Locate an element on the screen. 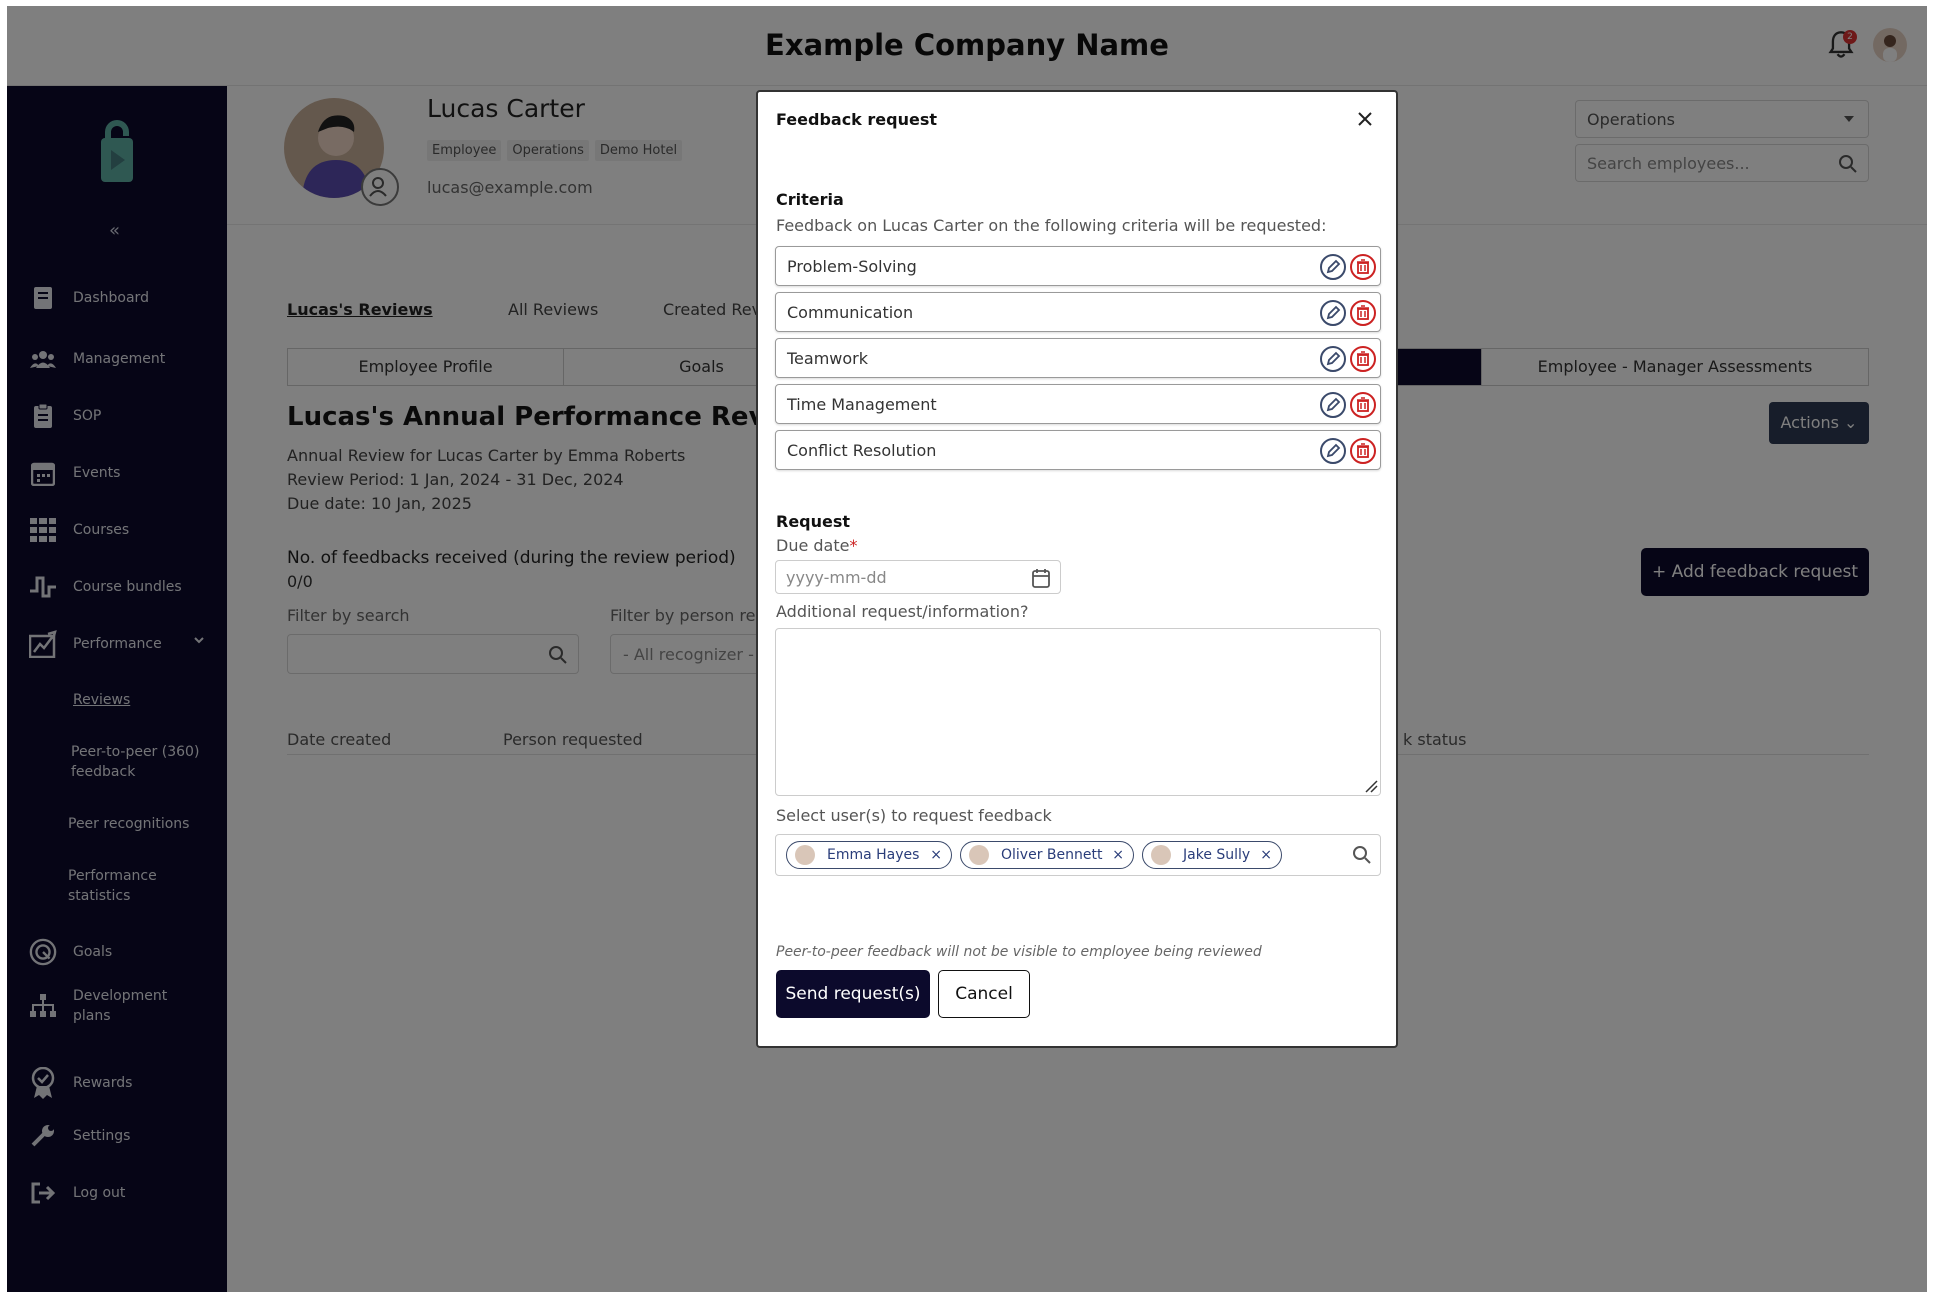  additional-label: Additional request/information? is located at coordinates (902, 611).